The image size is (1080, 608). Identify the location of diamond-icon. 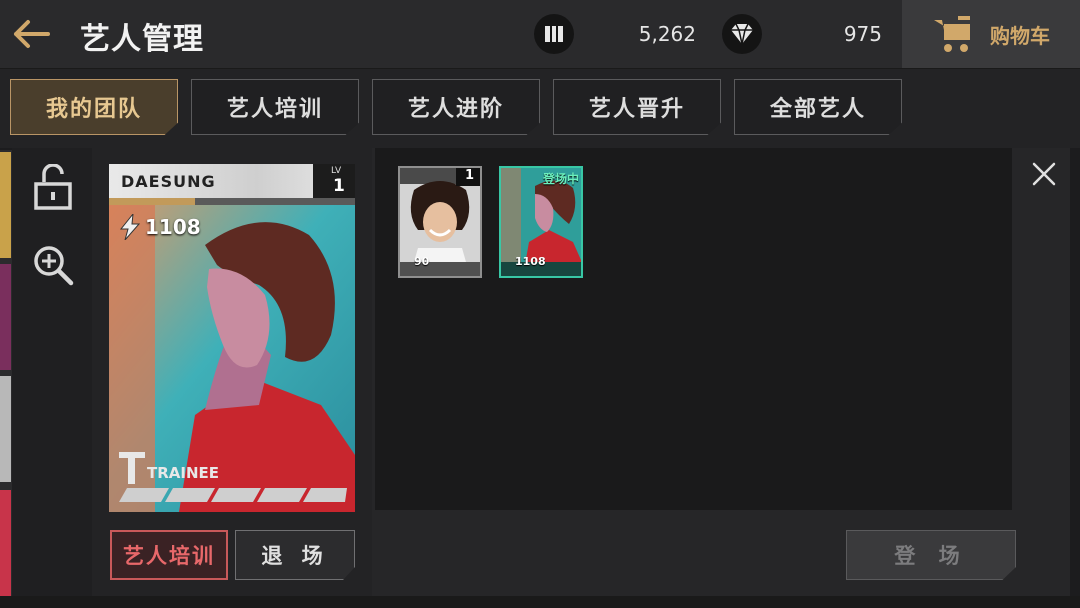
(742, 34).